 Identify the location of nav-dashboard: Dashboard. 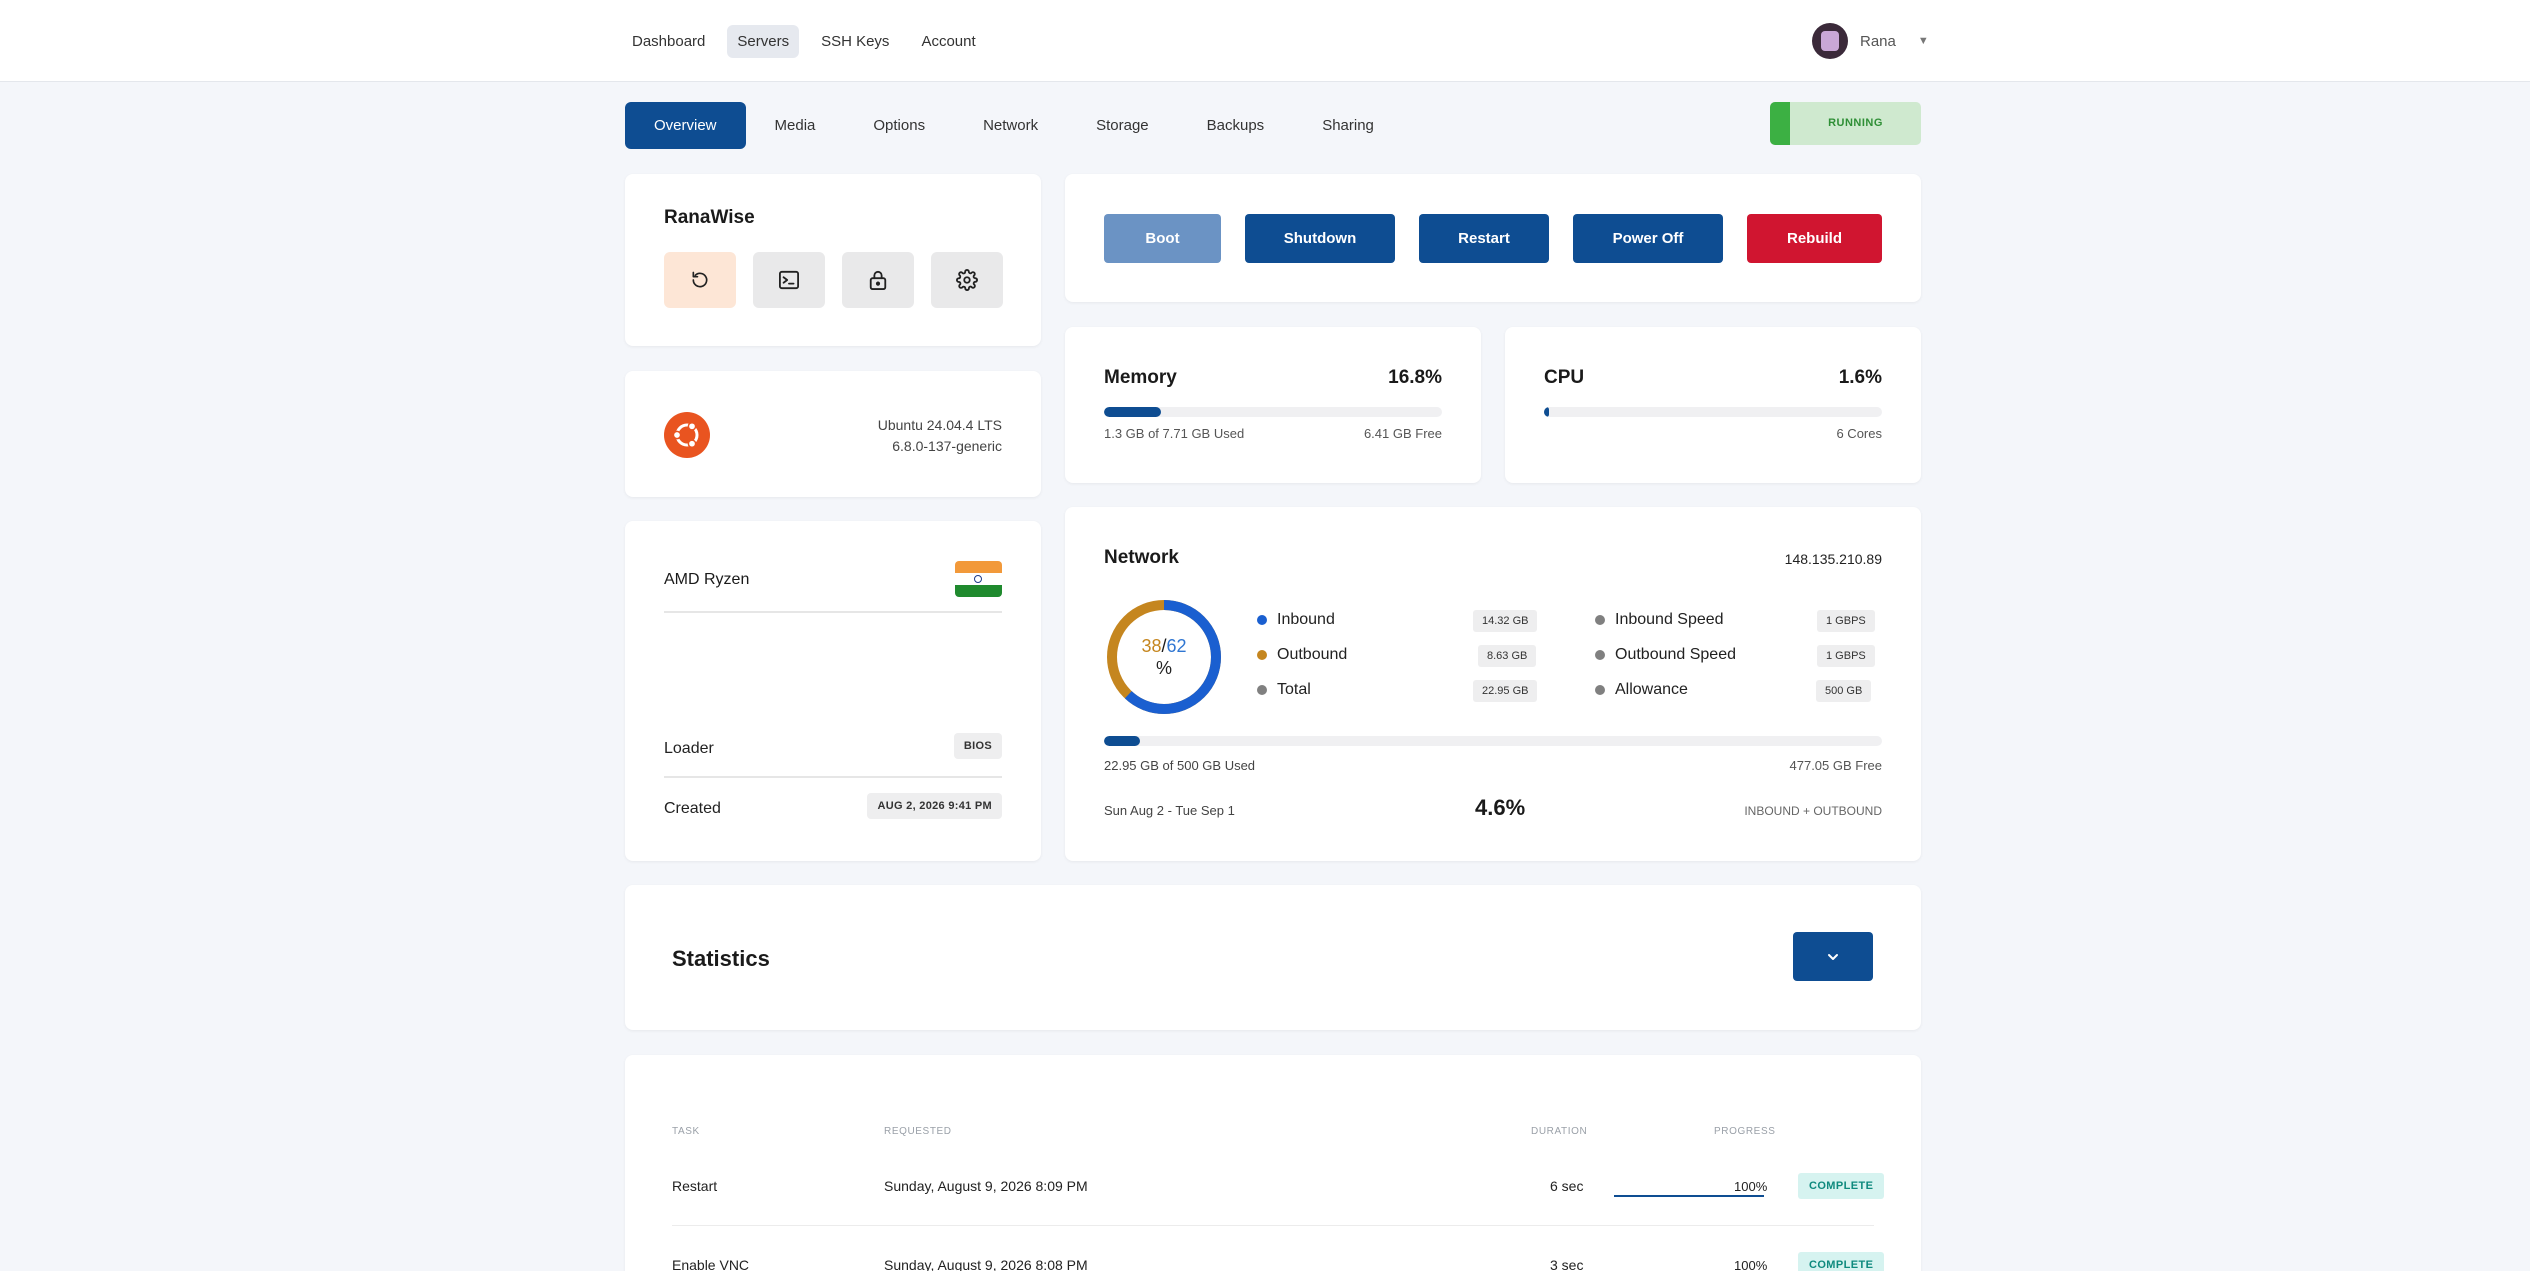
(668, 41).